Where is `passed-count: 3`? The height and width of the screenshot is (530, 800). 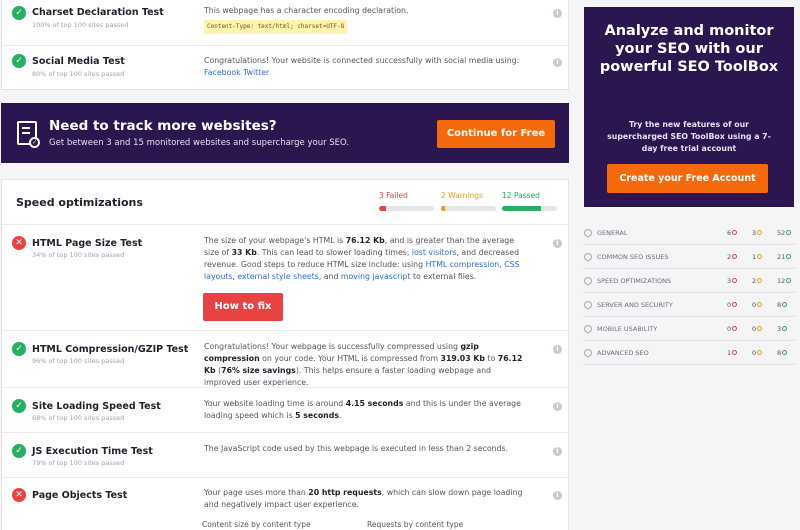 passed-count: 3 is located at coordinates (782, 329).